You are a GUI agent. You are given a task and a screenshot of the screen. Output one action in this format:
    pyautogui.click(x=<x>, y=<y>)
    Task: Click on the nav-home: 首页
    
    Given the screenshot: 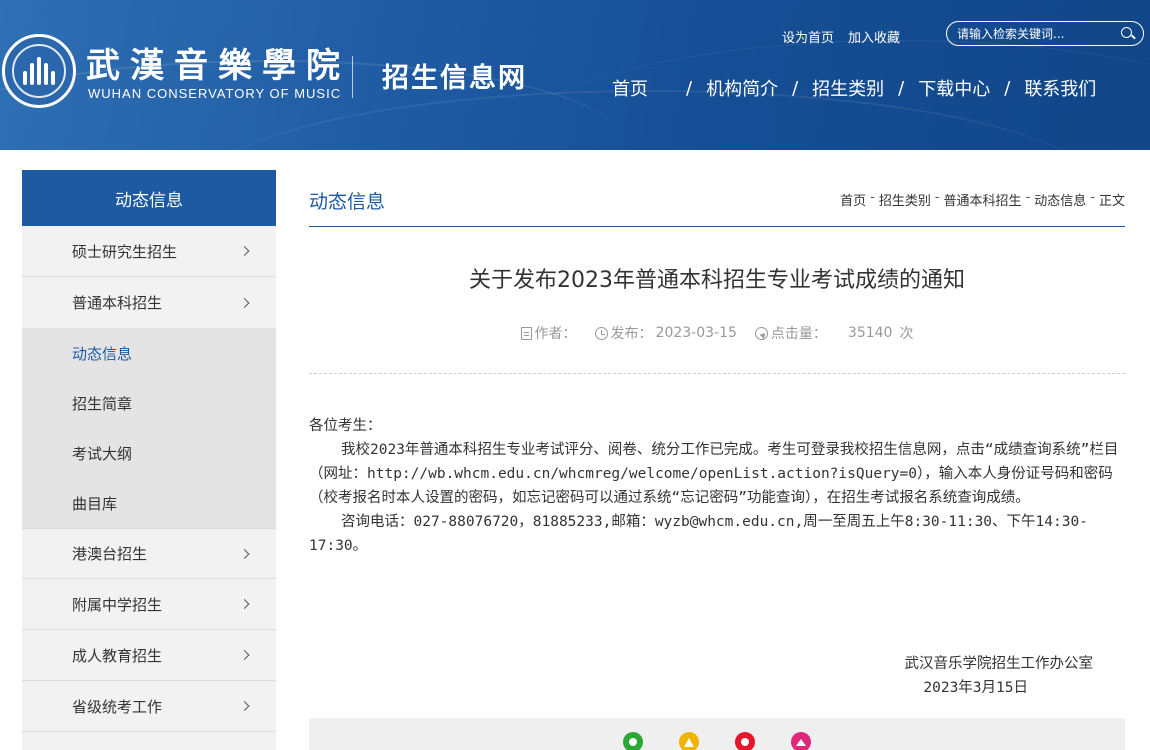 What is the action you would take?
    pyautogui.click(x=630, y=88)
    